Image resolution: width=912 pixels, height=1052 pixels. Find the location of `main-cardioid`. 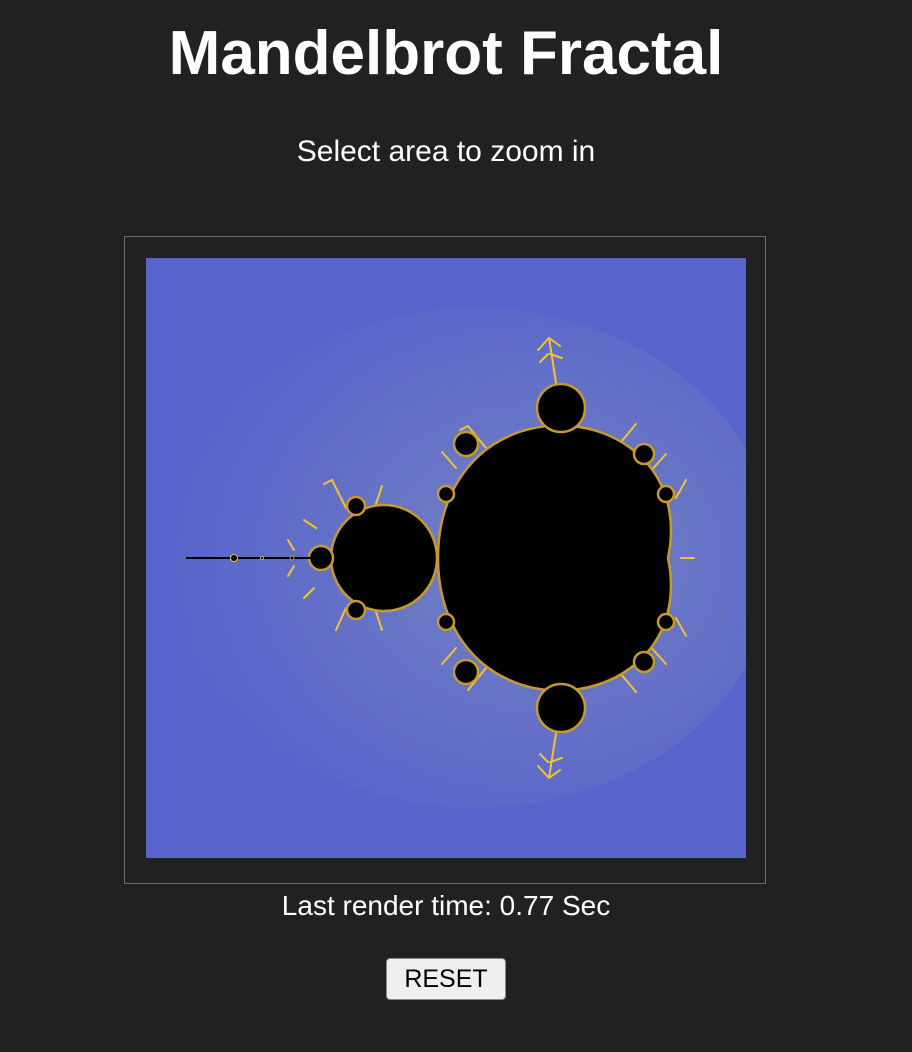

main-cardioid is located at coordinates (554, 558).